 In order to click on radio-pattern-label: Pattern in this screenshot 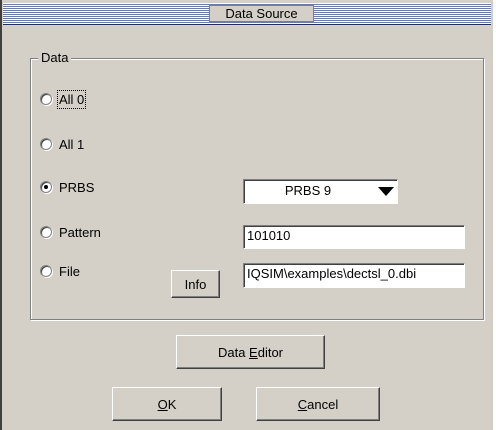, I will do `click(80, 232)`.